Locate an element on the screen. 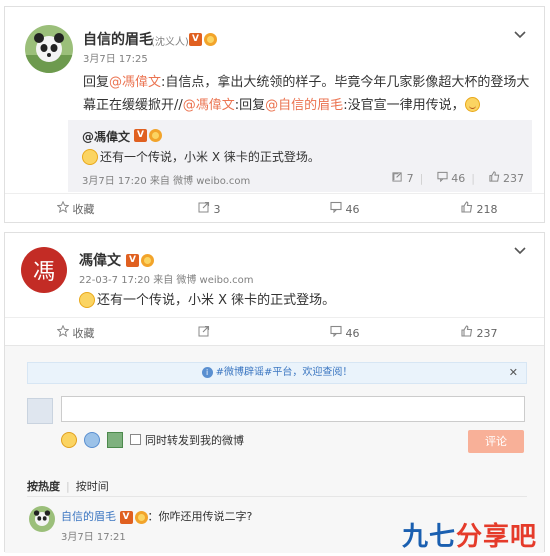 The image size is (550, 556). text-segment: :回复 is located at coordinates (250, 105).